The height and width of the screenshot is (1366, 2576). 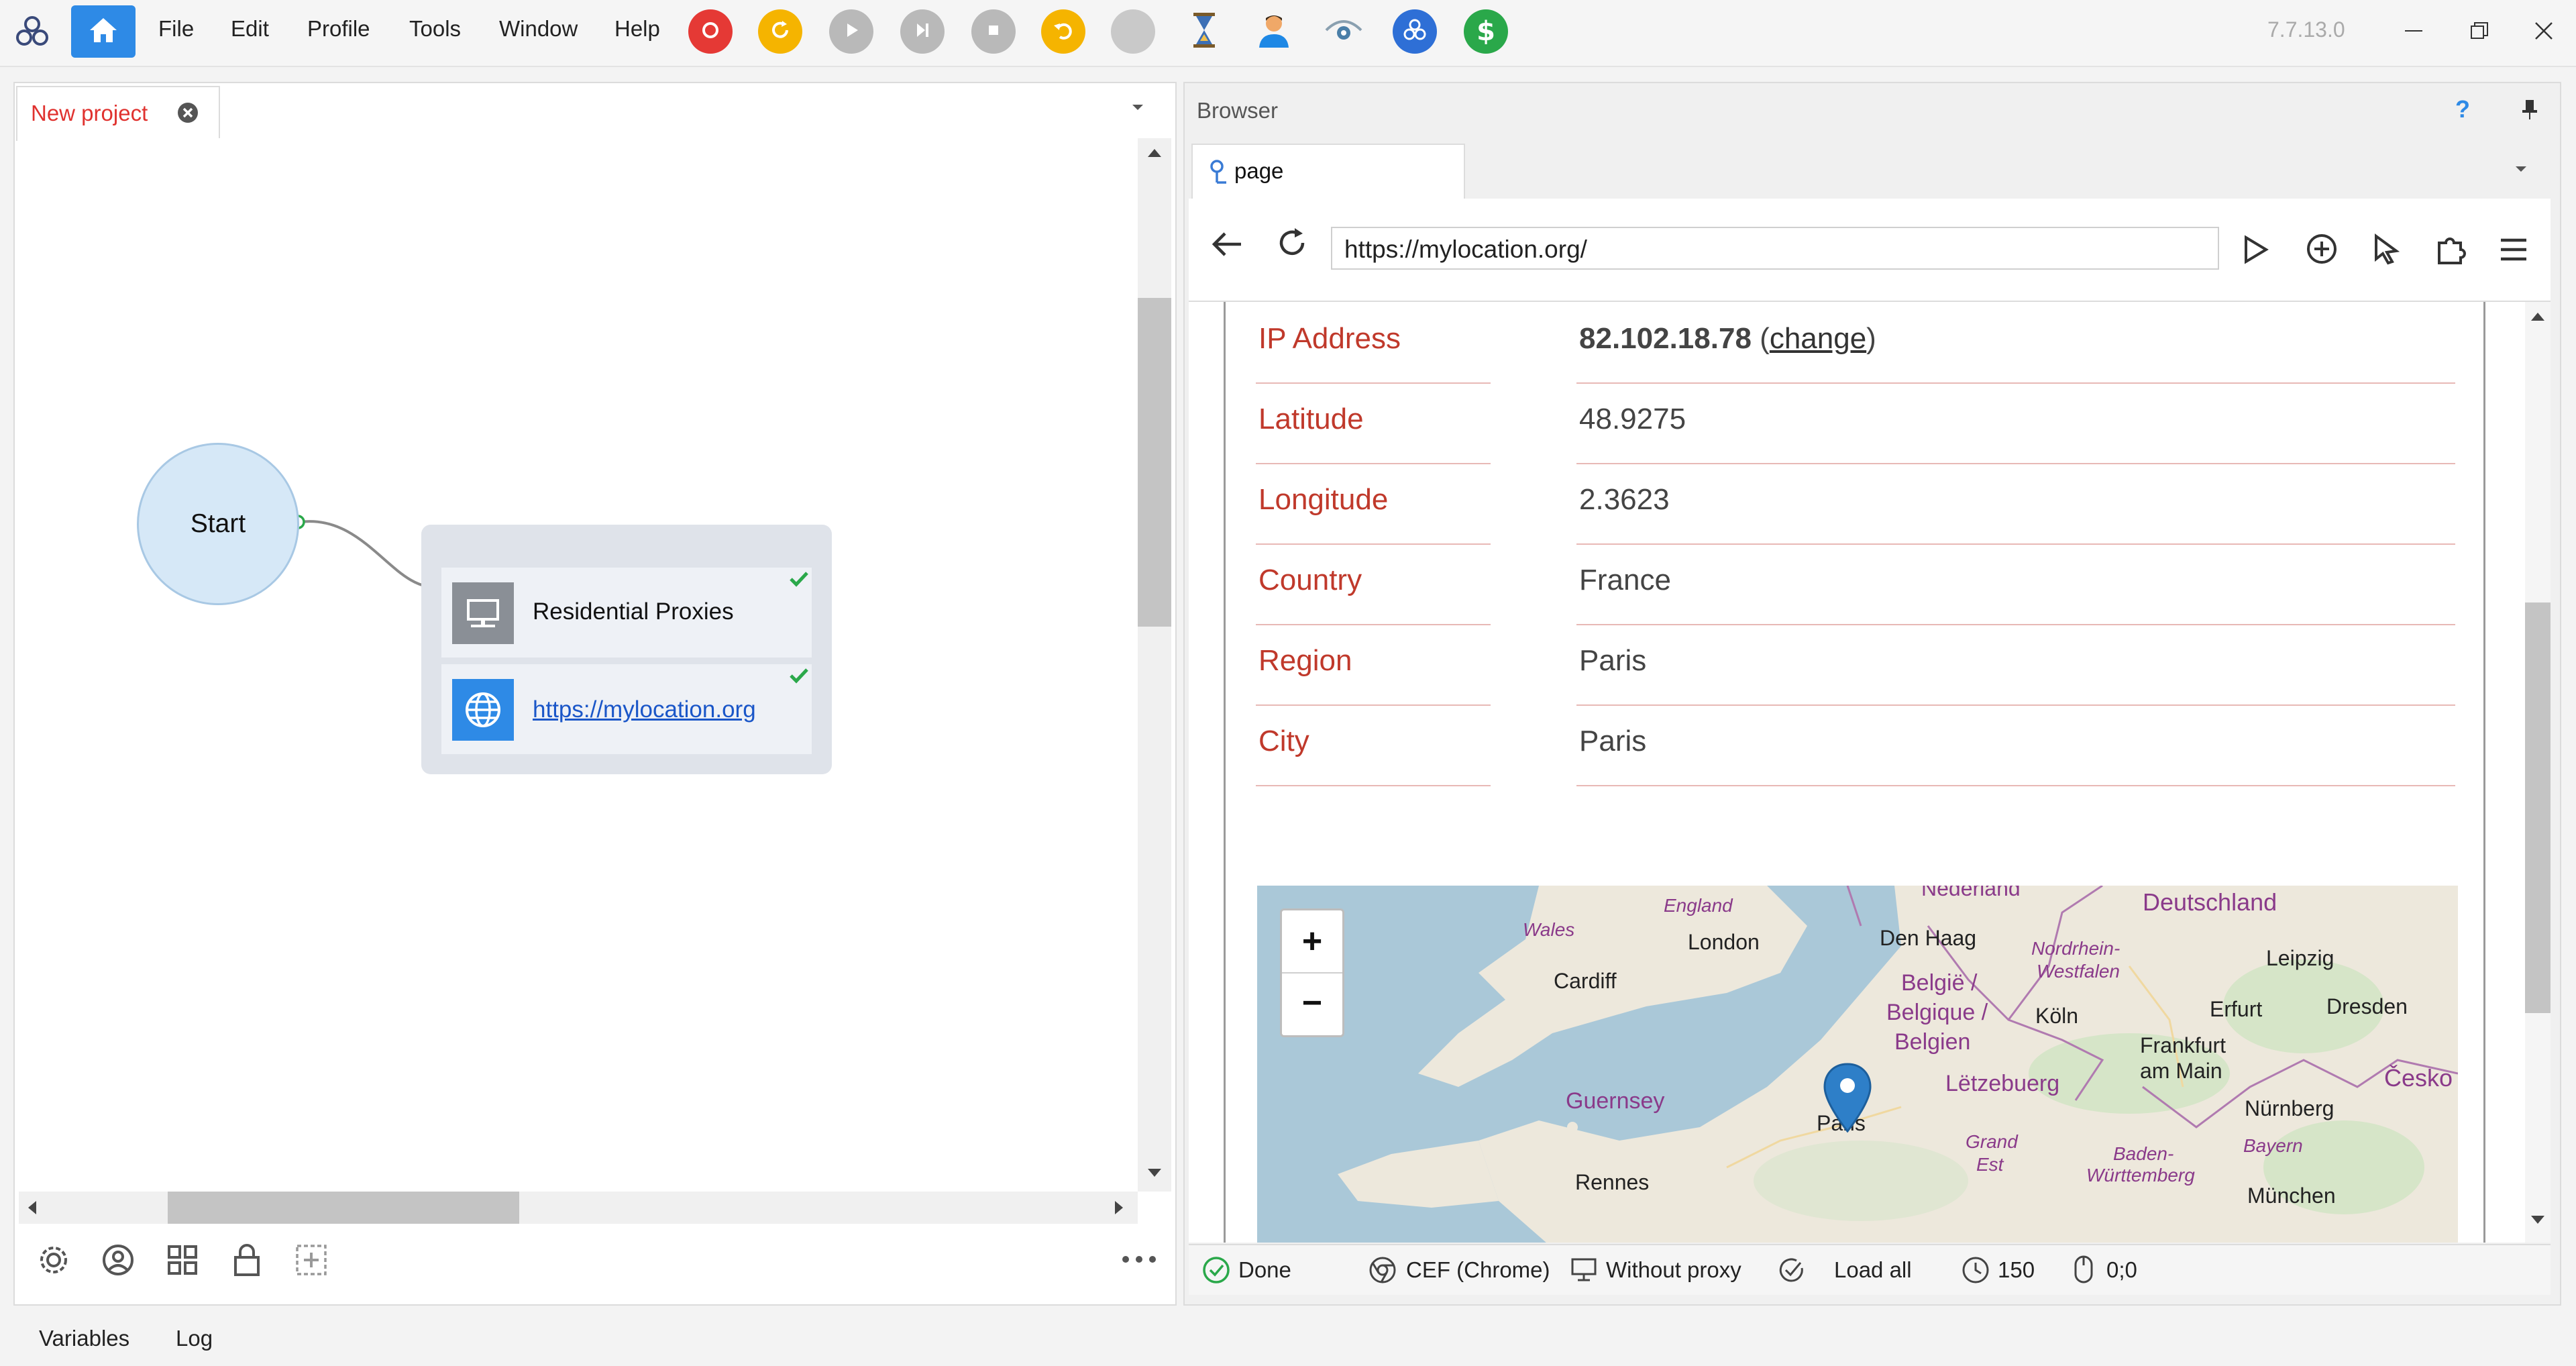 What do you see at coordinates (2414, 32) in the screenshot?
I see `minimize-button` at bounding box center [2414, 32].